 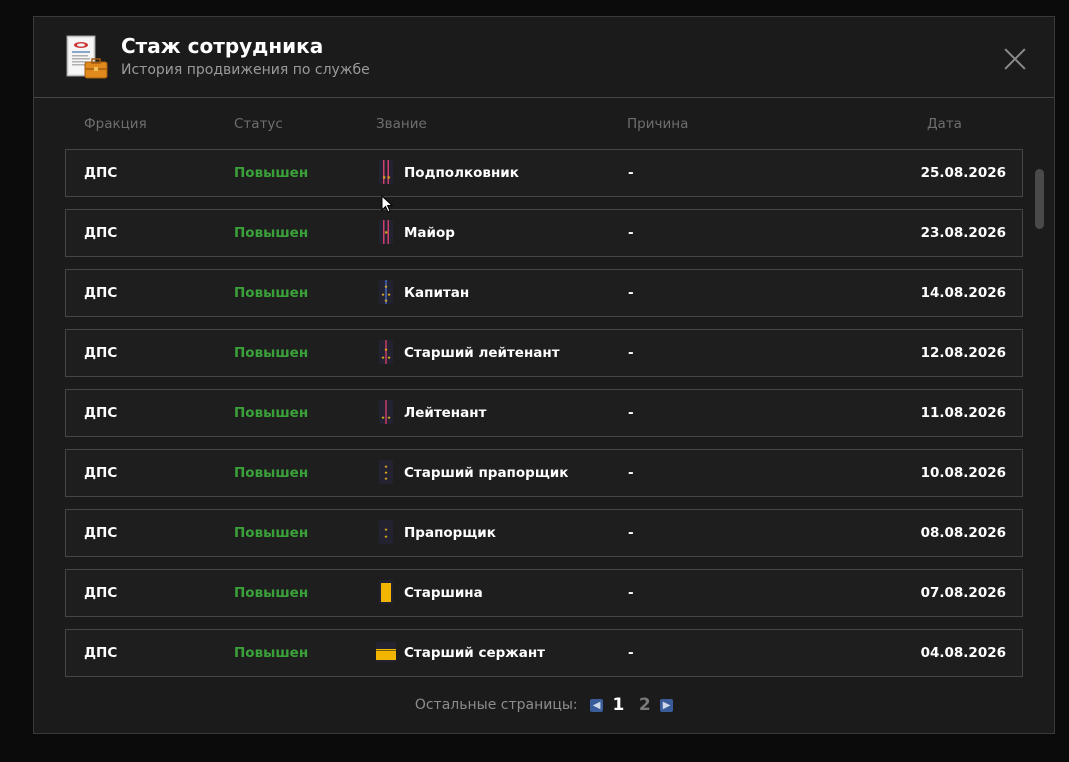 What do you see at coordinates (963, 233) in the screenshot?
I see `row-date: 23.08.2026` at bounding box center [963, 233].